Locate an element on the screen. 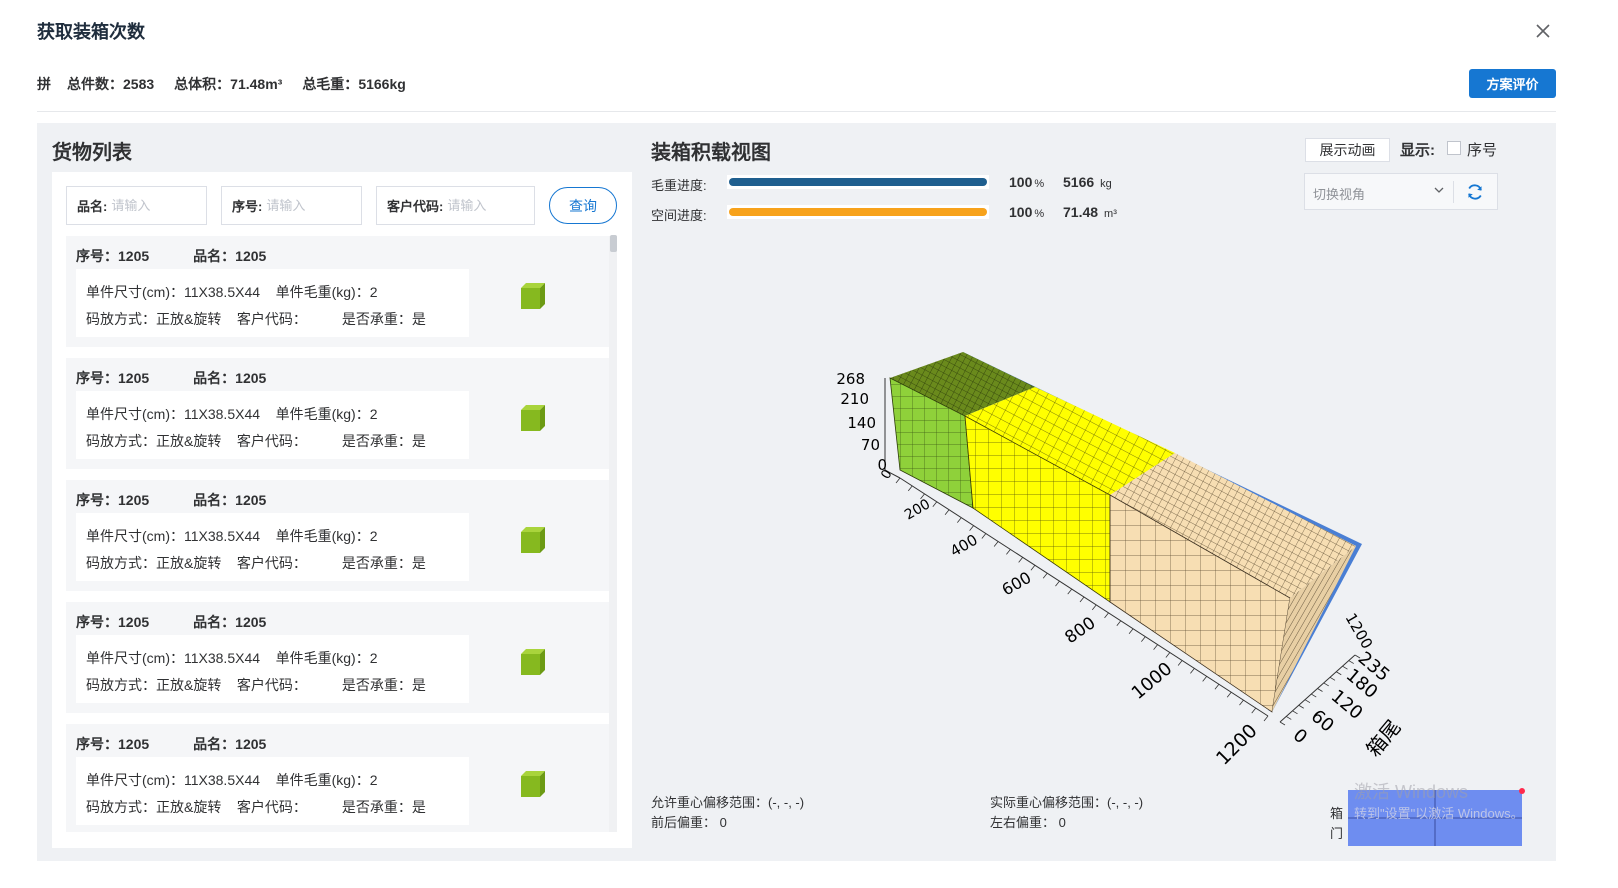 The image size is (1618, 888). weight-progress-bar is located at coordinates (858, 182).